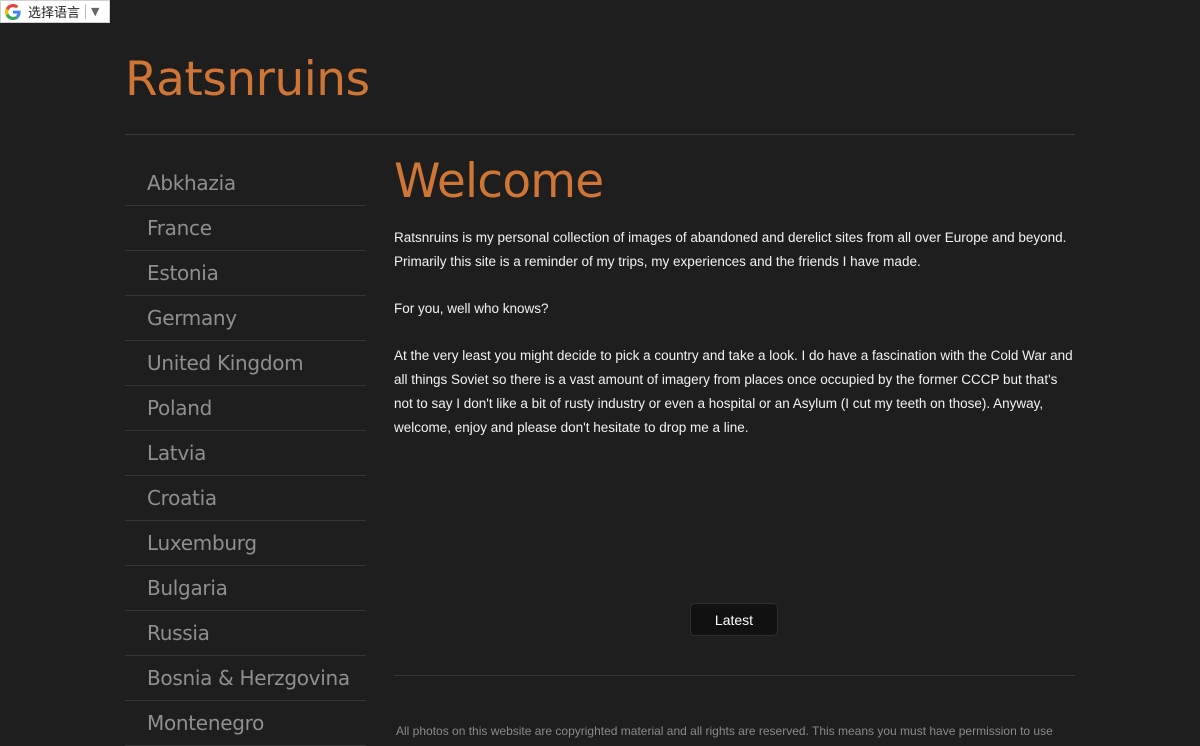 The image size is (1200, 746). What do you see at coordinates (206, 723) in the screenshot?
I see `sidebar-item-label: Montenegro` at bounding box center [206, 723].